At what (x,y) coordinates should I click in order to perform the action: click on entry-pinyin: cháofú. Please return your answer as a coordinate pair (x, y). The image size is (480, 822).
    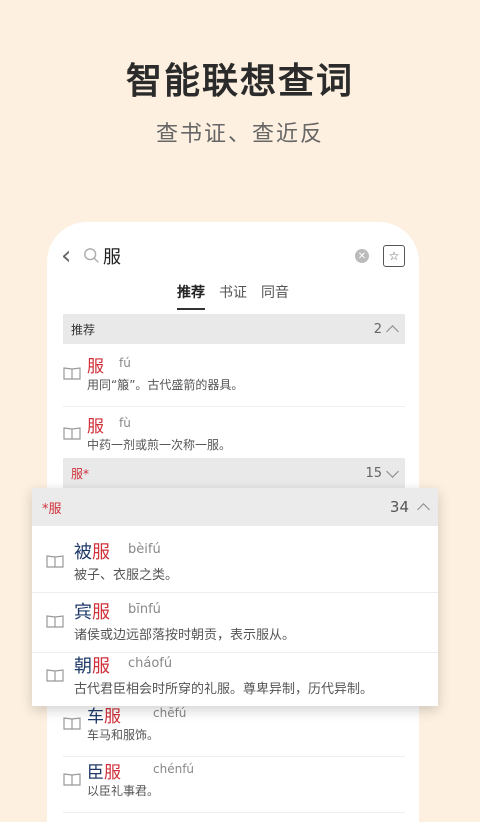
    Looking at the image, I should click on (150, 663).